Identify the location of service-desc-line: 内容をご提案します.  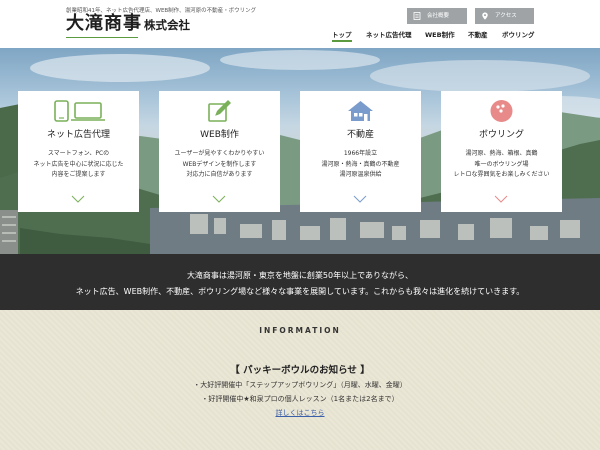
(78, 174).